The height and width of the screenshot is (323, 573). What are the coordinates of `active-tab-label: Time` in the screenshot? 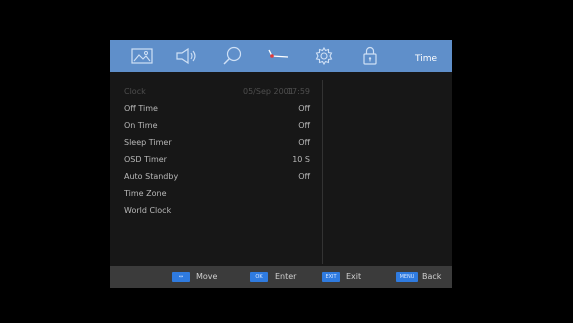 It's located at (426, 59).